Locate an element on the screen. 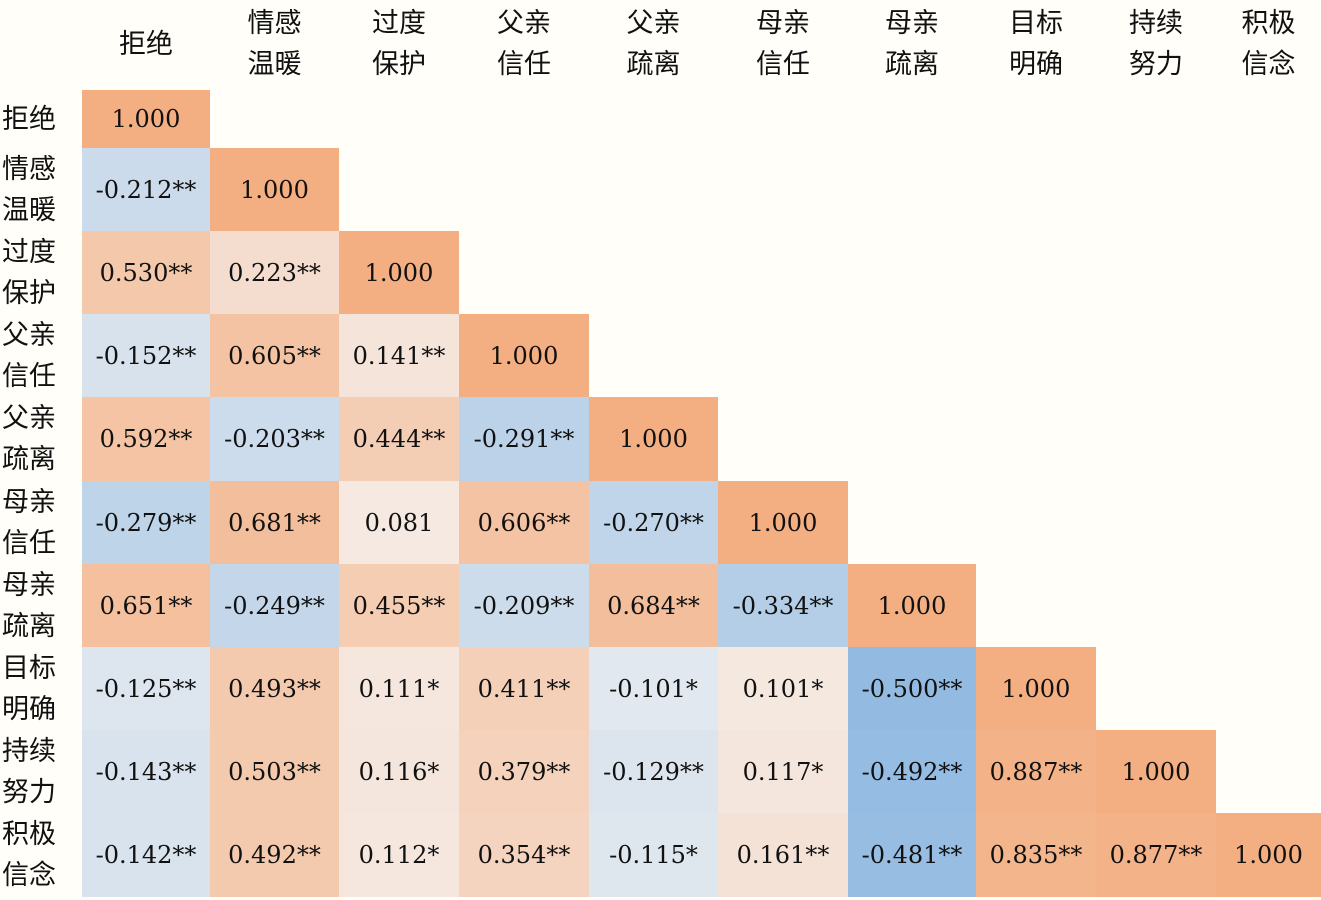 The image size is (1321, 900). row-label: 情感 温暖 is located at coordinates (29, 189).